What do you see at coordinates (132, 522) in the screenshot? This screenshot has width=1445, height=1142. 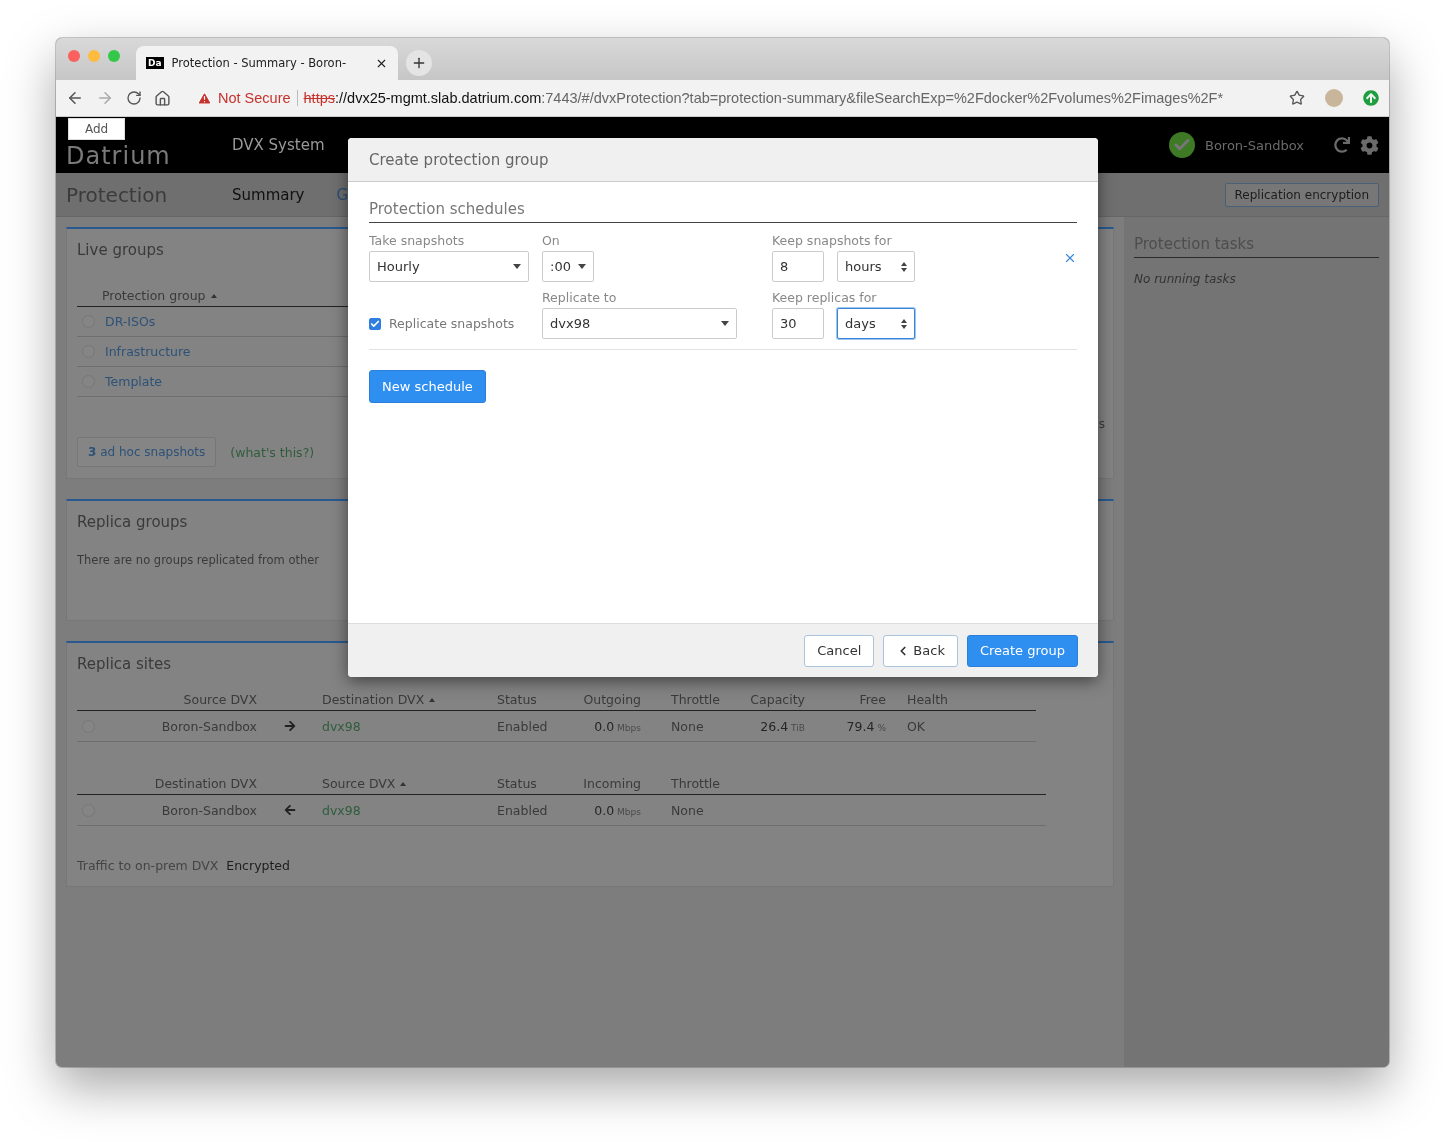 I see `card-title: Replica groups` at bounding box center [132, 522].